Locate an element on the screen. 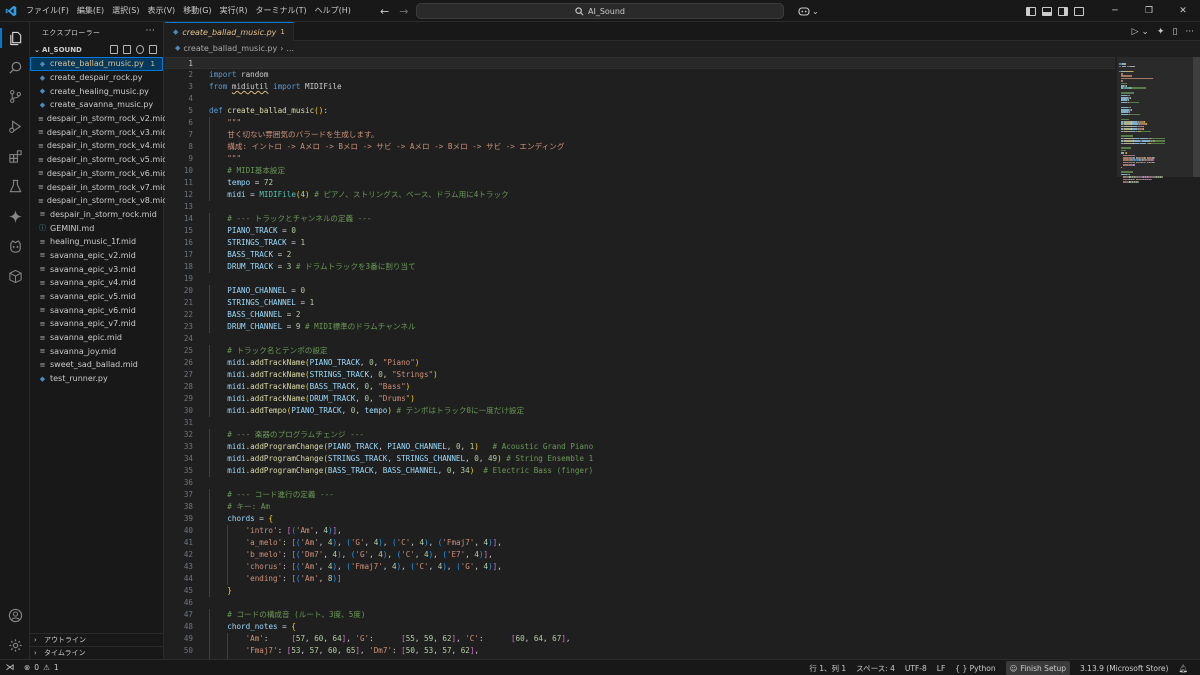 This screenshot has width=1200, height=675. toggle-primary-sidebar-icon is located at coordinates (1031, 11).